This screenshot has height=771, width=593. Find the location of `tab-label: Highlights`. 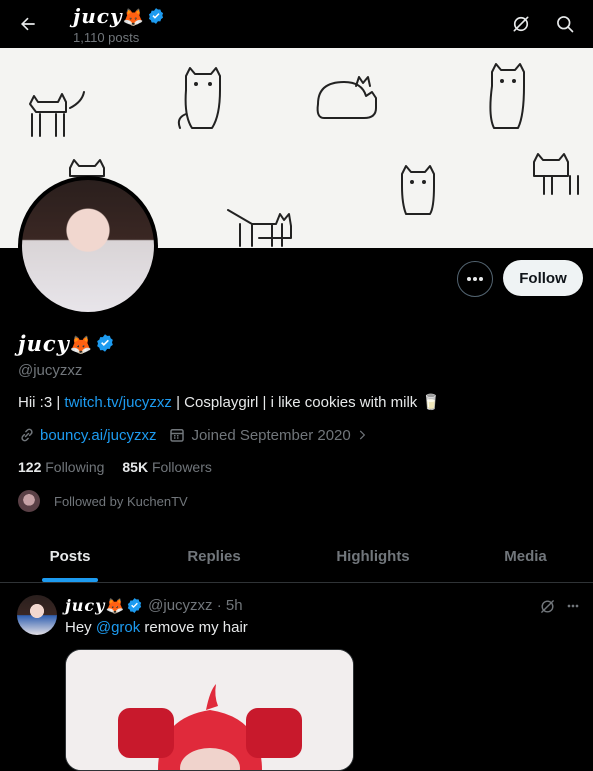

tab-label: Highlights is located at coordinates (373, 556).